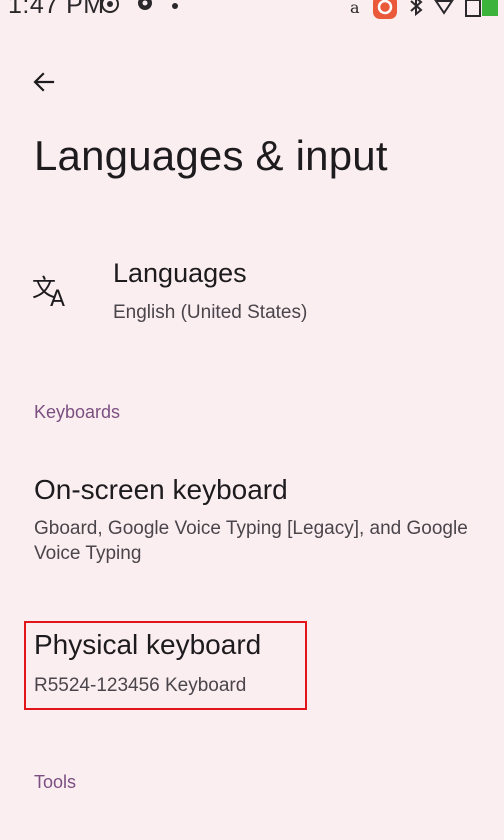 The image size is (504, 840). Describe the element at coordinates (140, 685) in the screenshot. I see `physical-keyboard-summary: R5524-123456 Keyboard` at that location.